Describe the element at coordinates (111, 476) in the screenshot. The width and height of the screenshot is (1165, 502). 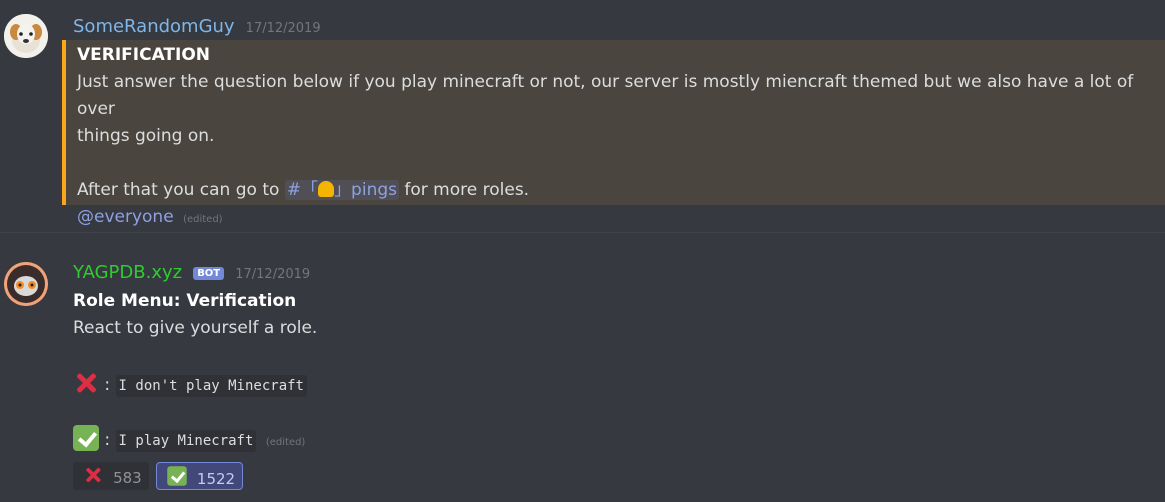
I see `reaction-cross: 583` at that location.